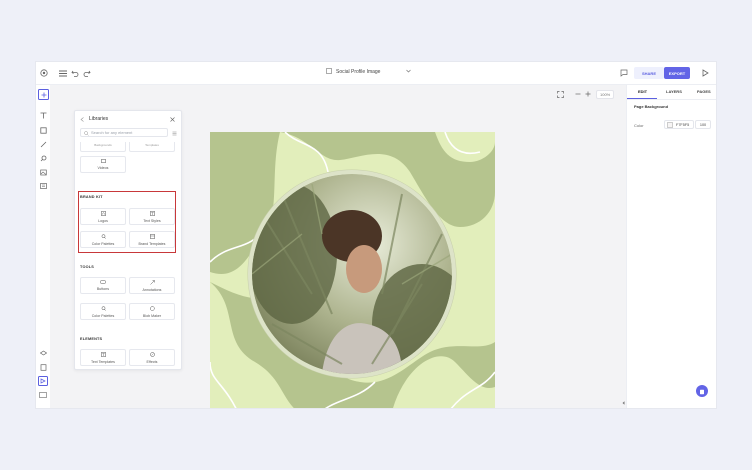 This screenshot has height=470, width=752. Describe the element at coordinates (152, 220) in the screenshot. I see `text-styles-label: Text Styles` at that location.